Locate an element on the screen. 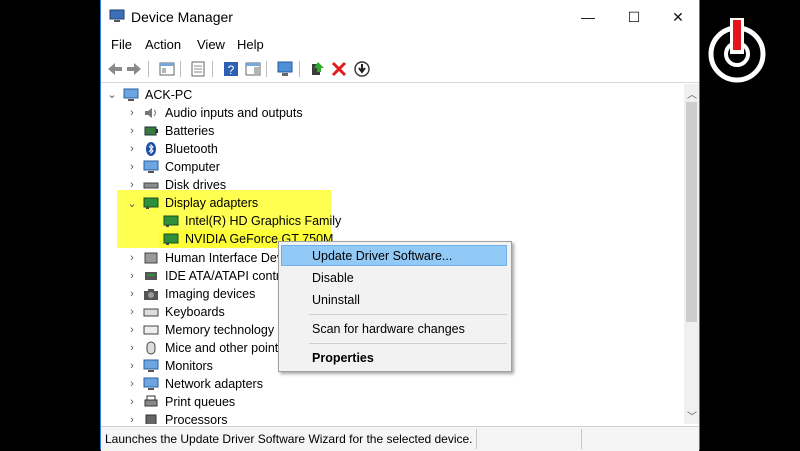  help-icon: ? is located at coordinates (231, 69).